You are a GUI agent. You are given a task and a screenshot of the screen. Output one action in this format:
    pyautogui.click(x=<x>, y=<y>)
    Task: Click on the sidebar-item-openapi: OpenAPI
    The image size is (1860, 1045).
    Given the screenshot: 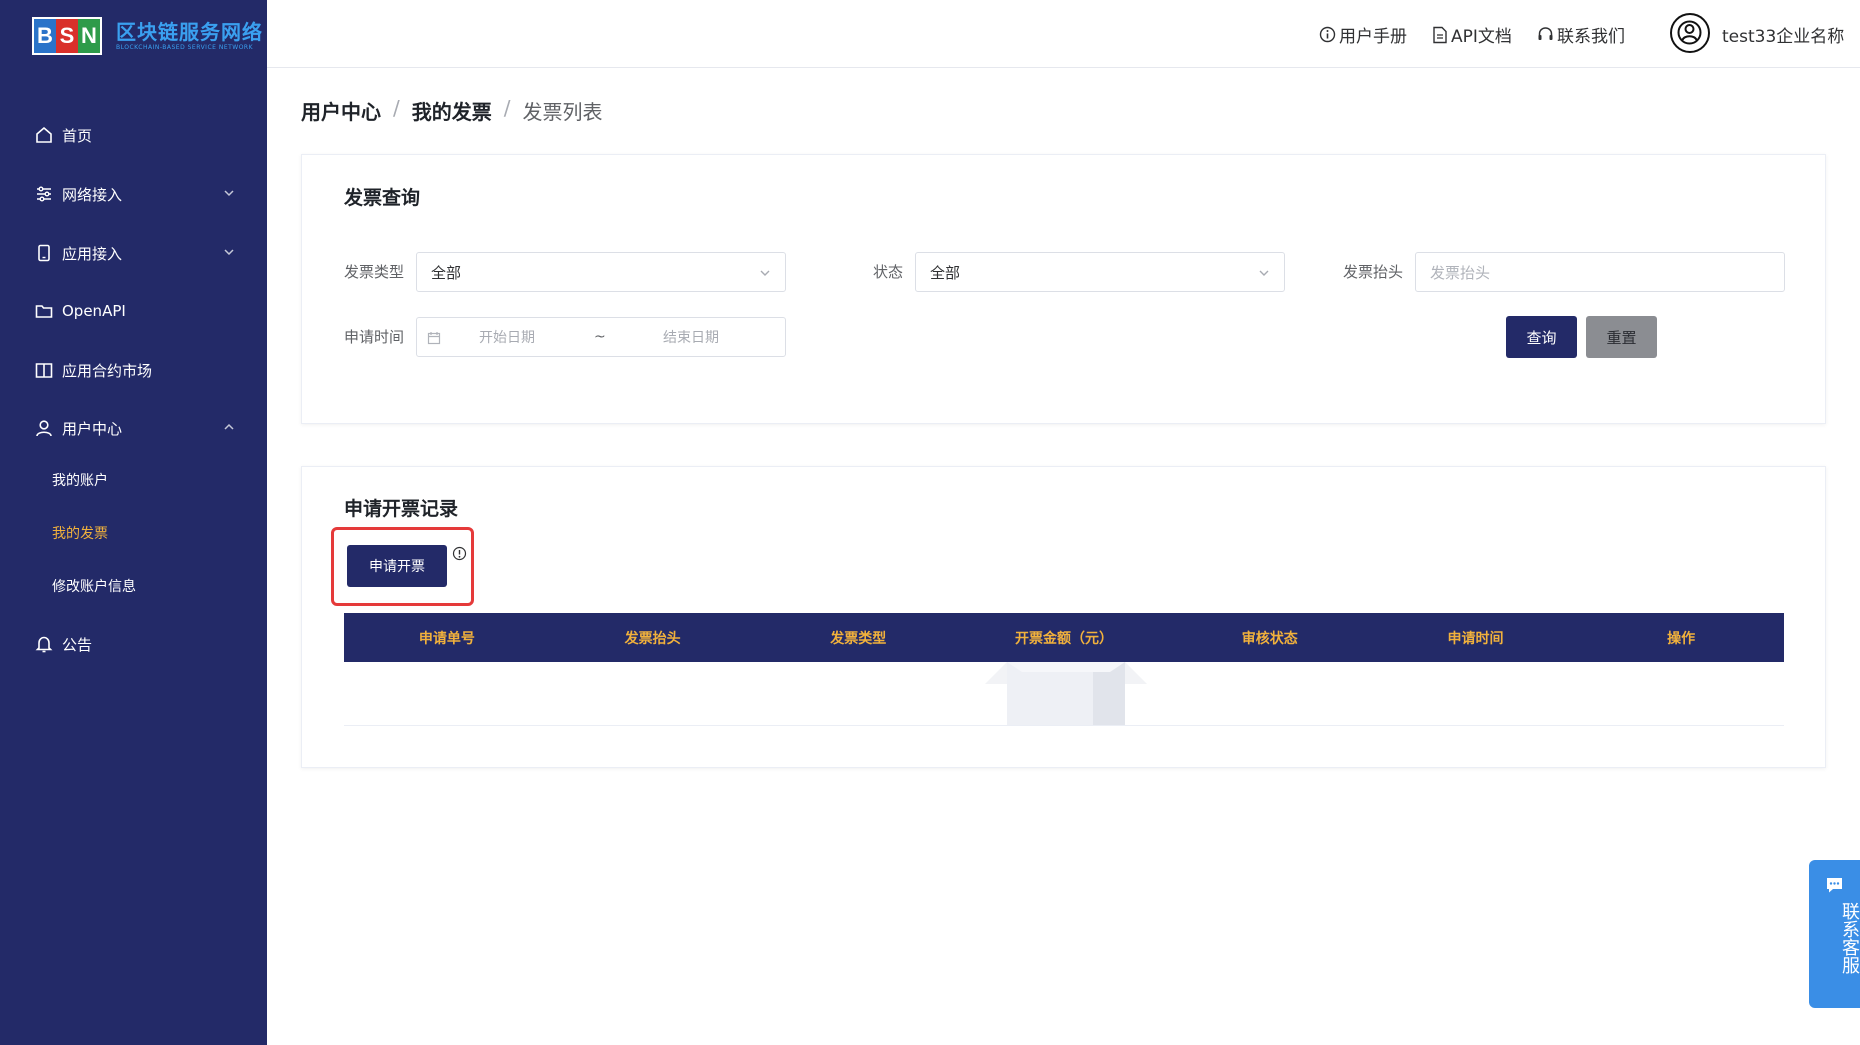 What is the action you would take?
    pyautogui.click(x=133, y=311)
    